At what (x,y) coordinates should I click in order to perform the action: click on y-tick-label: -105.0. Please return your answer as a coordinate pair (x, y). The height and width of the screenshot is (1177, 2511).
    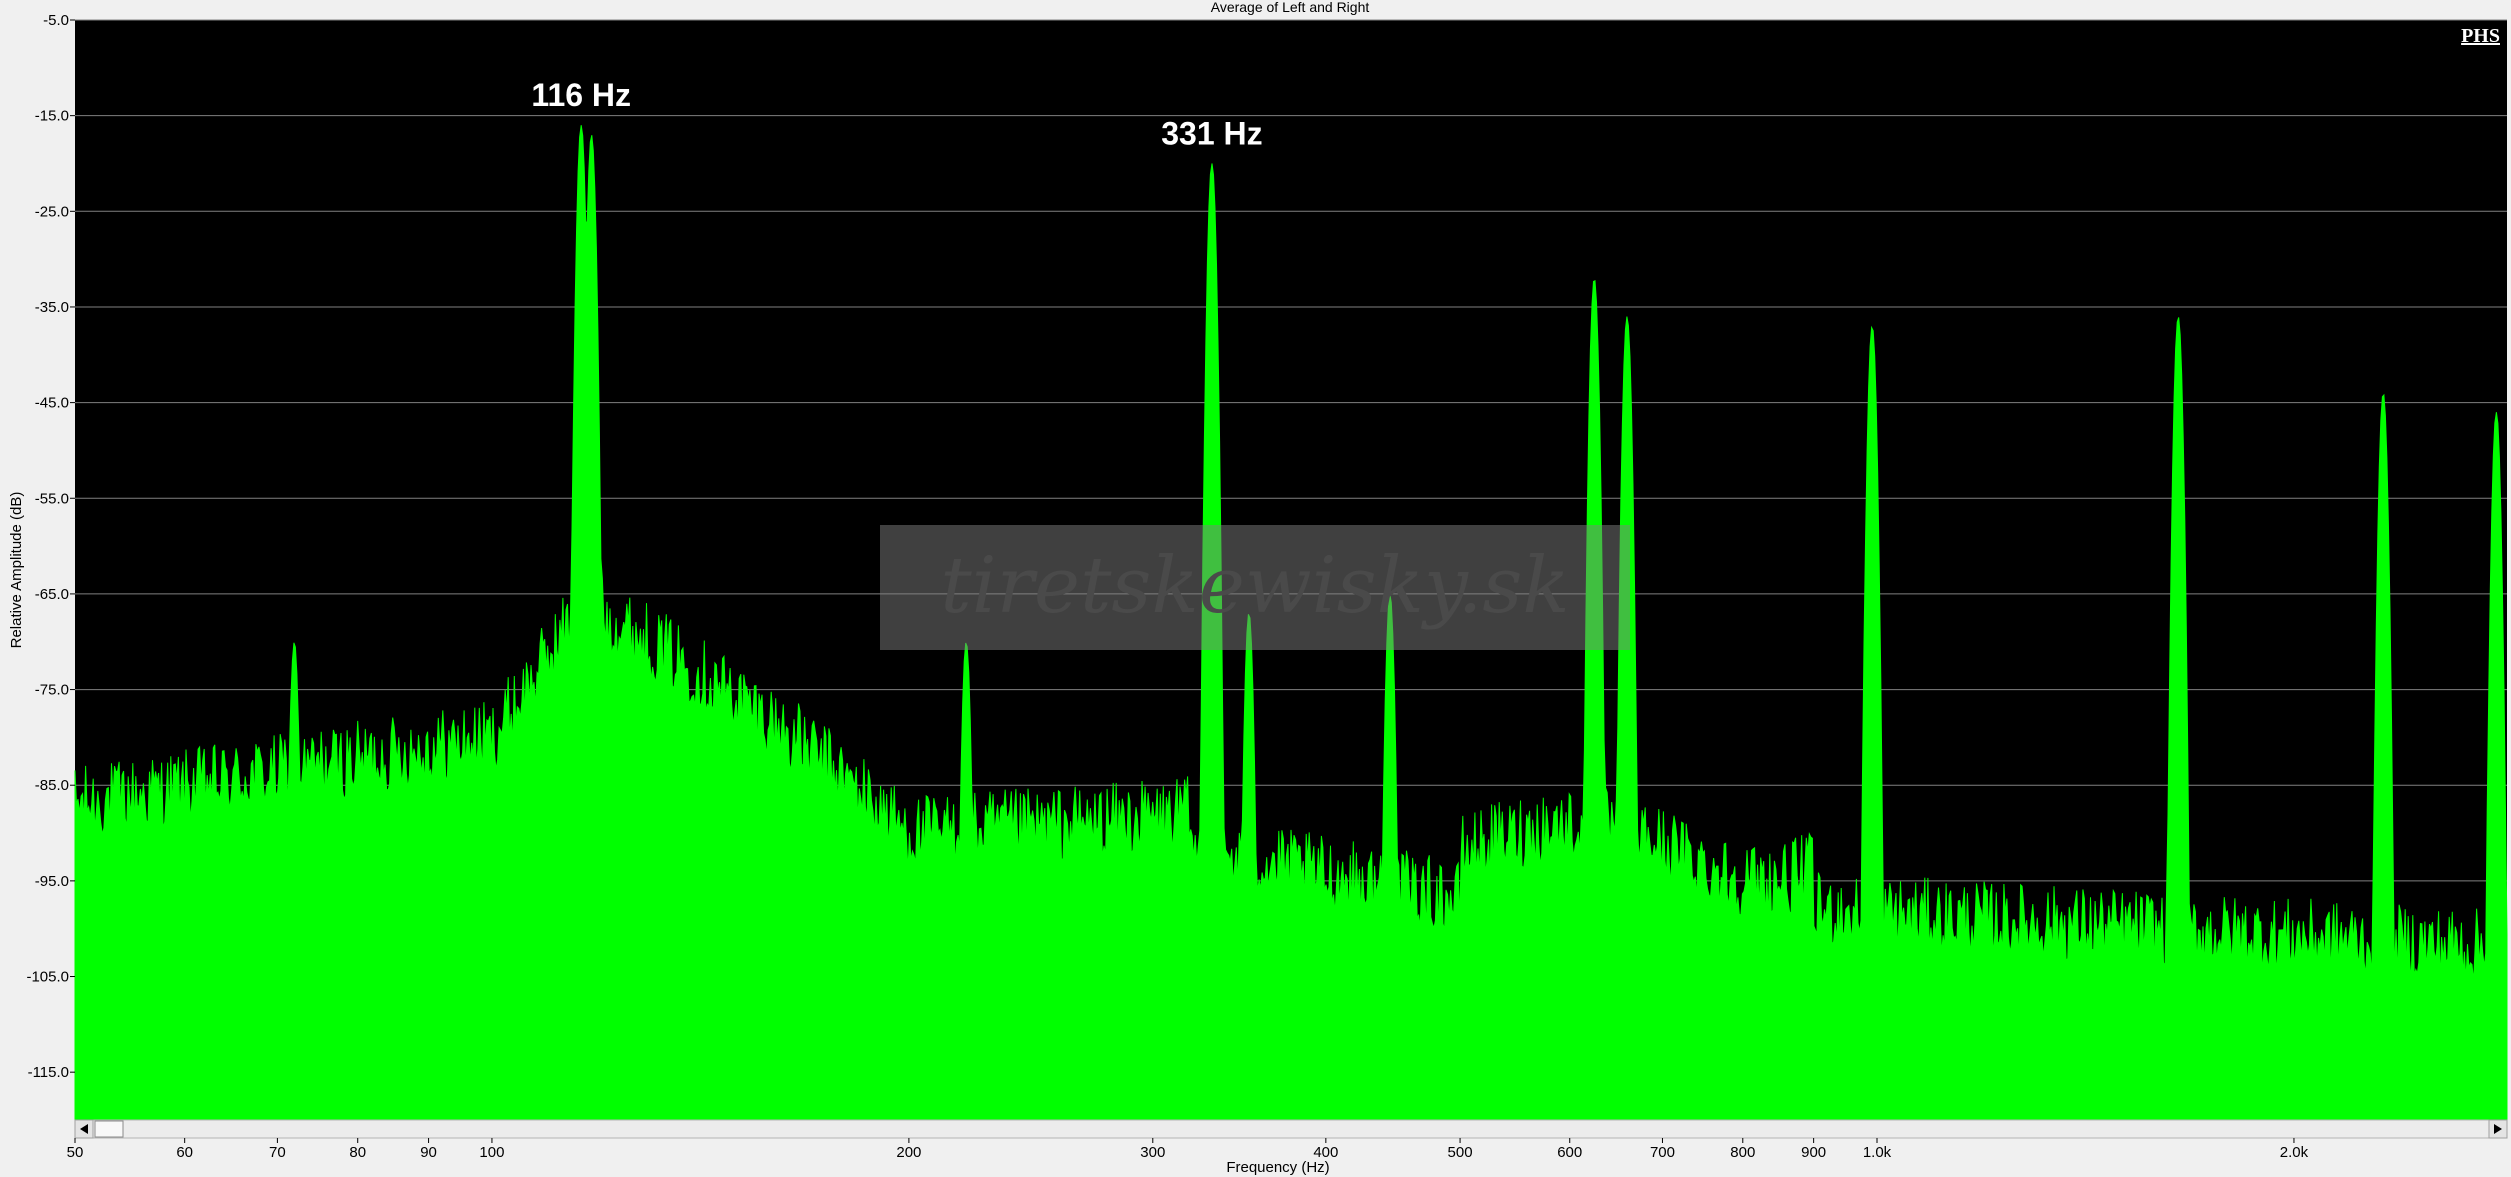
    Looking at the image, I should click on (47, 977).